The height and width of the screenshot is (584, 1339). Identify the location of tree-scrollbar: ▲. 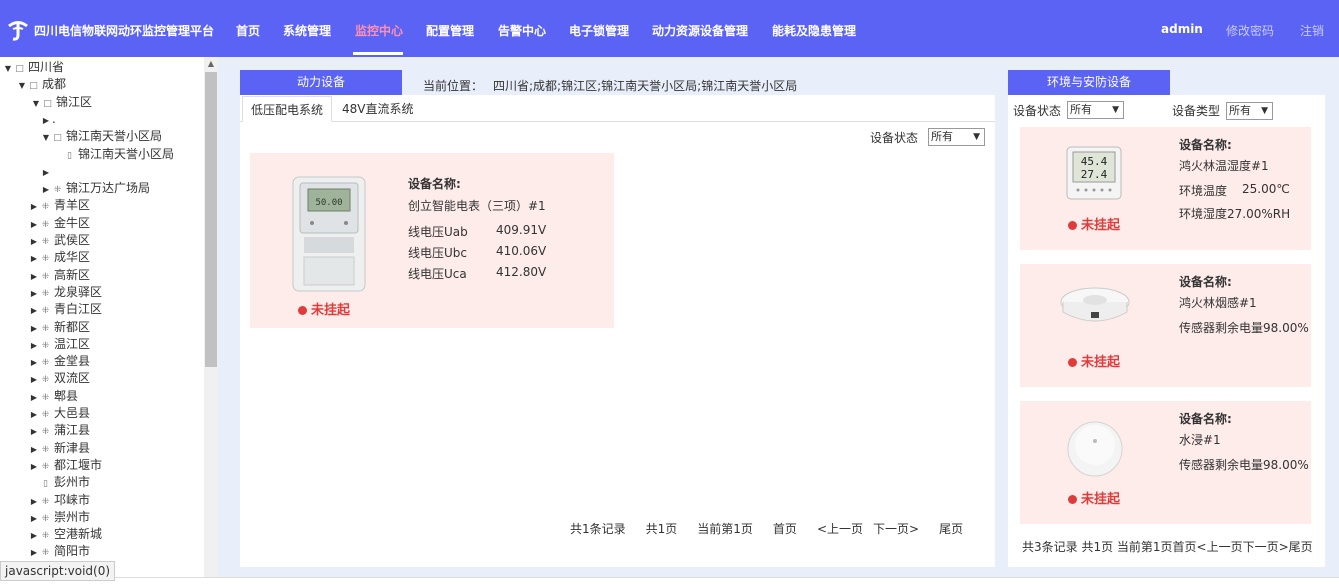
(211, 317).